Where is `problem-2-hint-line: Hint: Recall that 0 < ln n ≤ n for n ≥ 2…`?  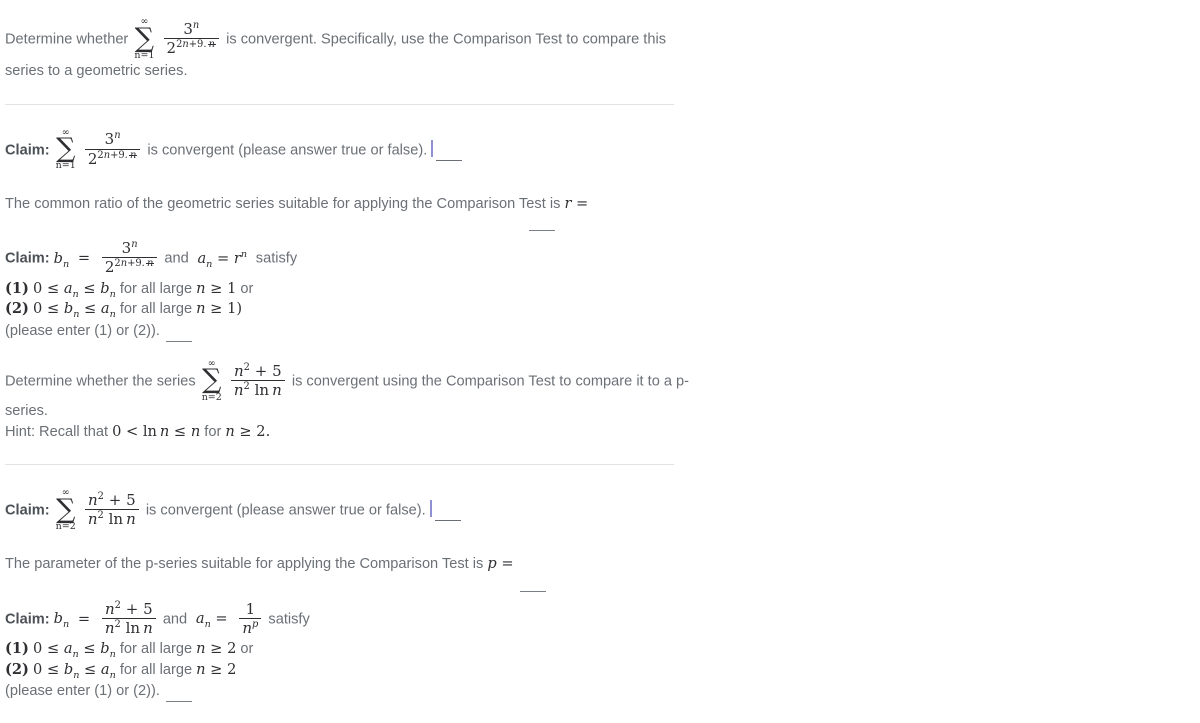
problem-2-hint-line: Hint: Recall that 0 < ln n ≤ n for n ≥ 2… is located at coordinates (600, 432).